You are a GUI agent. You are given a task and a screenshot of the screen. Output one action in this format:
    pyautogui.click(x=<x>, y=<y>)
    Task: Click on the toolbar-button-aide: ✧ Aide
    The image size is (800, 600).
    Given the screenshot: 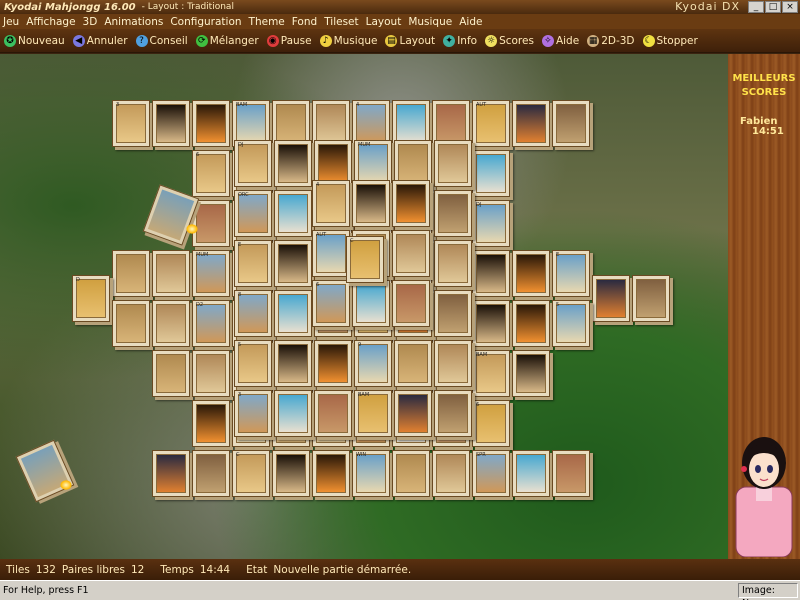 What is the action you would take?
    pyautogui.click(x=560, y=40)
    